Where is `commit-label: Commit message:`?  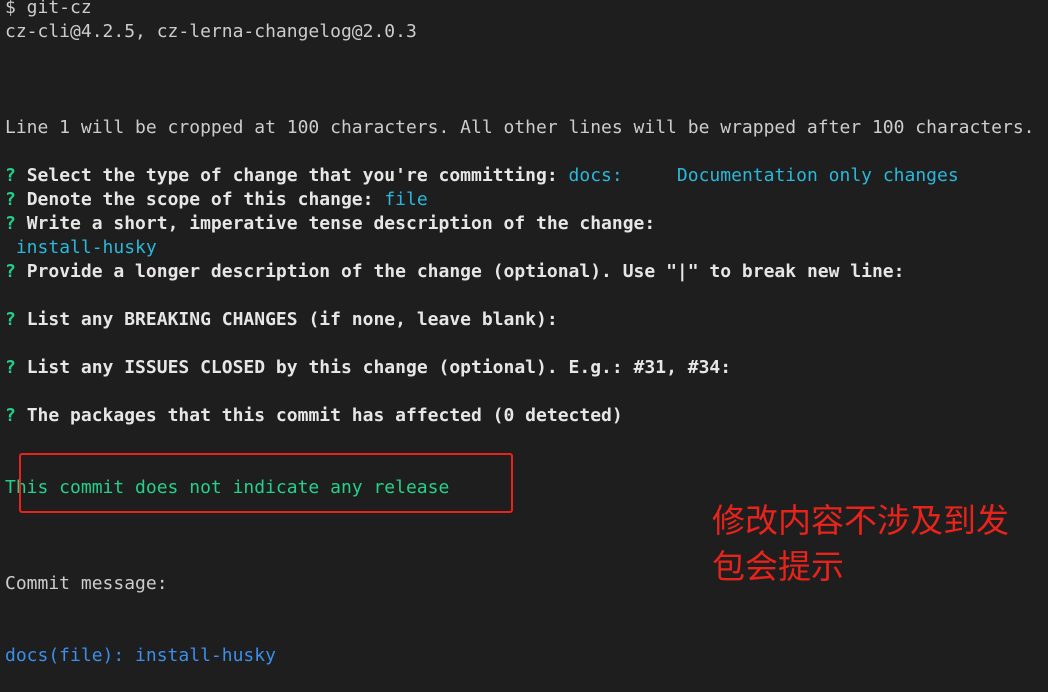 commit-label: Commit message: is located at coordinates (86, 583).